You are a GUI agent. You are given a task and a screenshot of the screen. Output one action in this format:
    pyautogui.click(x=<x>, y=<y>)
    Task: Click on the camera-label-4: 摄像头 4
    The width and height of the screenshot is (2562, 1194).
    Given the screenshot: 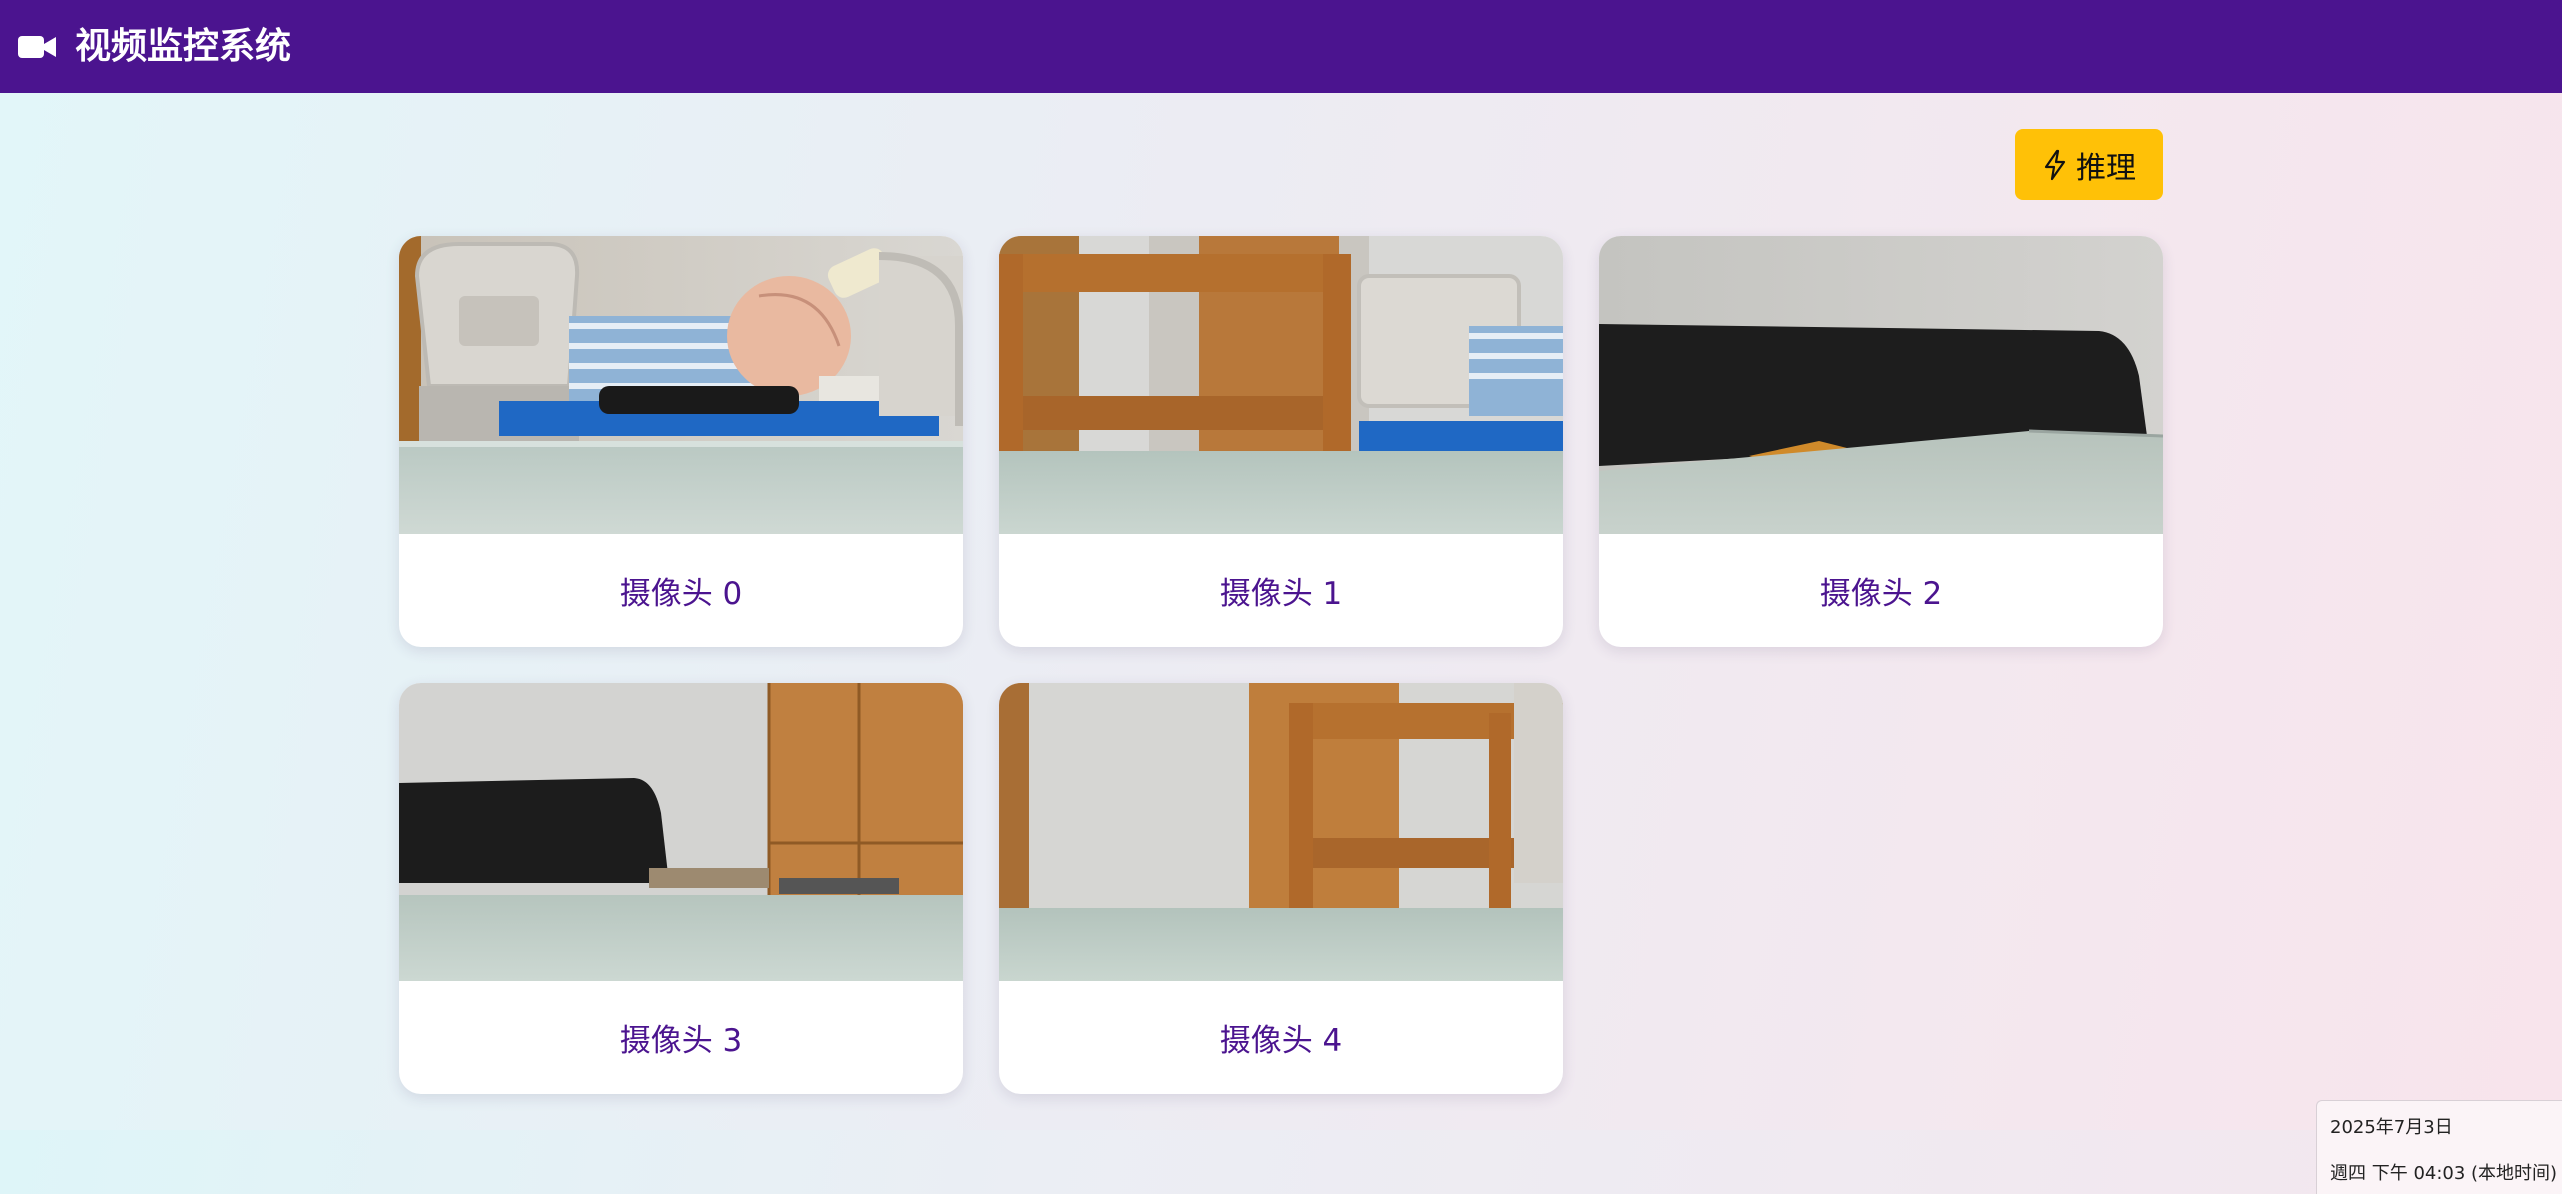 What is the action you would take?
    pyautogui.click(x=1281, y=1041)
    